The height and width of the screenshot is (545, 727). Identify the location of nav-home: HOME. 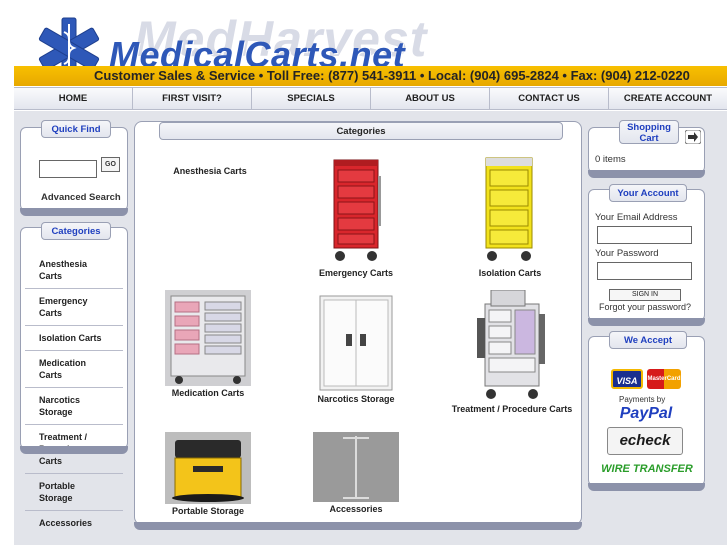
(73, 98).